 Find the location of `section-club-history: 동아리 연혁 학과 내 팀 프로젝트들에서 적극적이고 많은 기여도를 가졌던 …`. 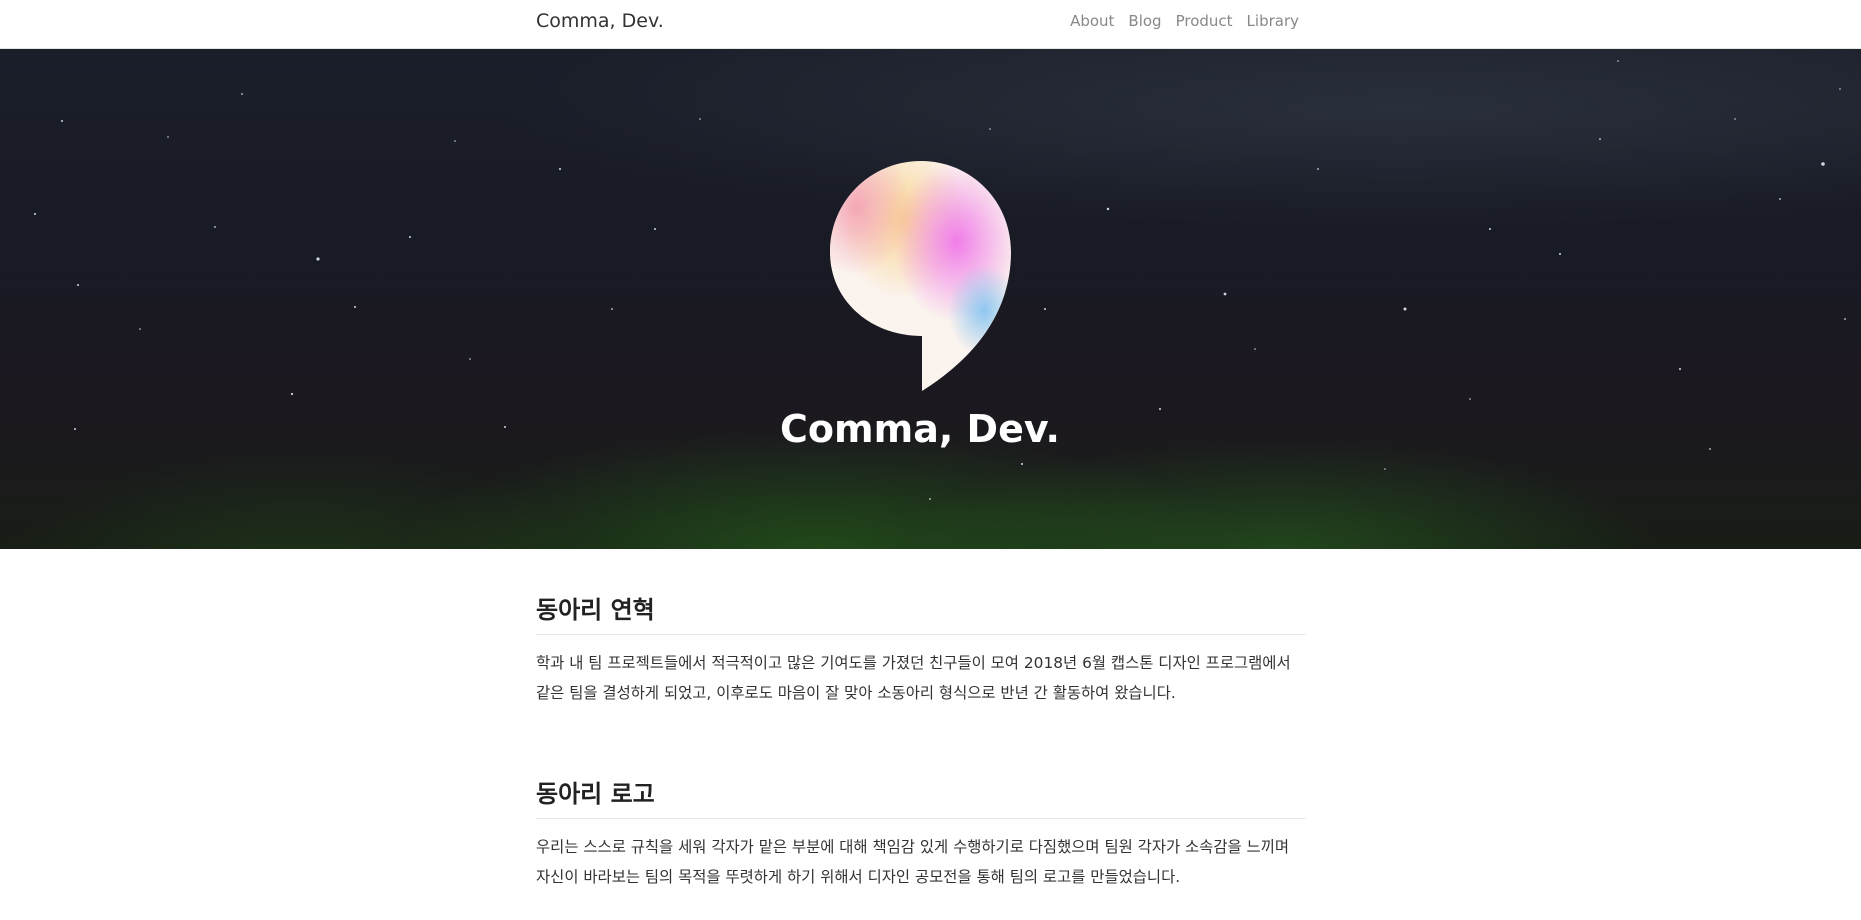

section-club-history: 동아리 연혁 학과 내 팀 프로젝트들에서 적극적이고 많은 기여도를 가졌던 … is located at coordinates (921, 651).